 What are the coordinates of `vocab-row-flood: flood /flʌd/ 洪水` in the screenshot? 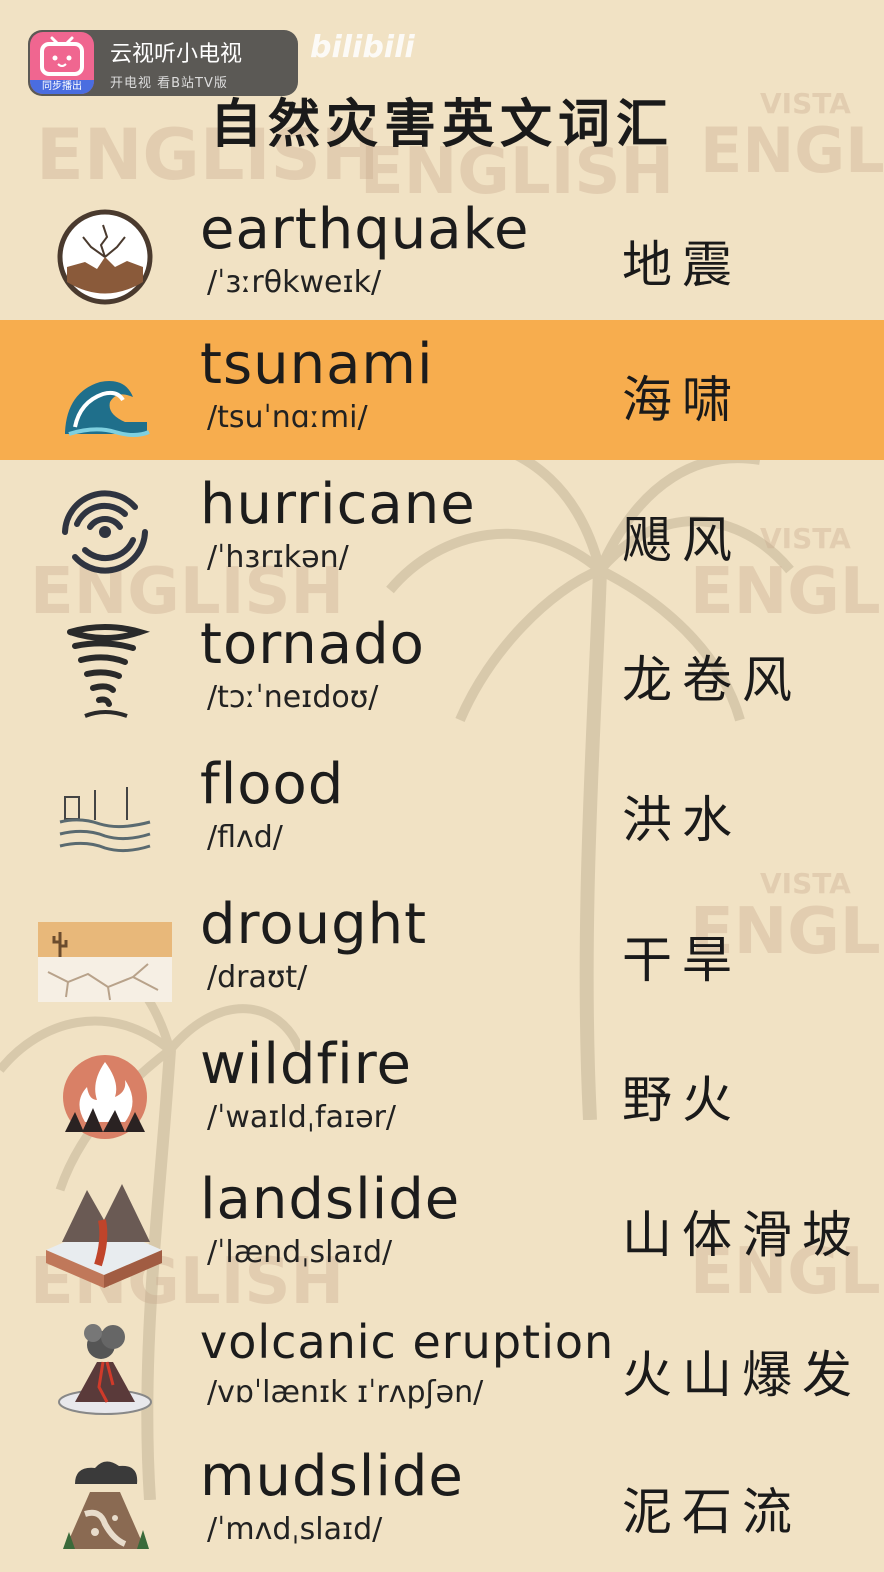 It's located at (442, 810).